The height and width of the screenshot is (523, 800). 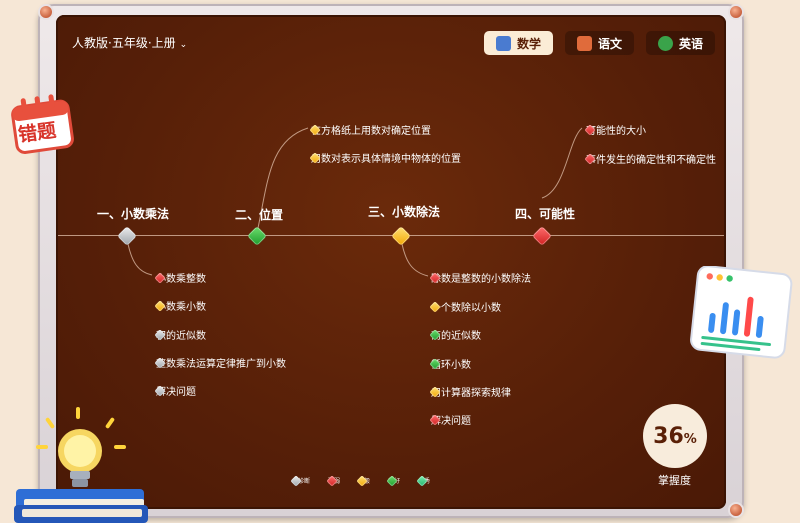 I want to click on list-item-label: 用数对表示具体情境中物体的位置, so click(x=386, y=159).